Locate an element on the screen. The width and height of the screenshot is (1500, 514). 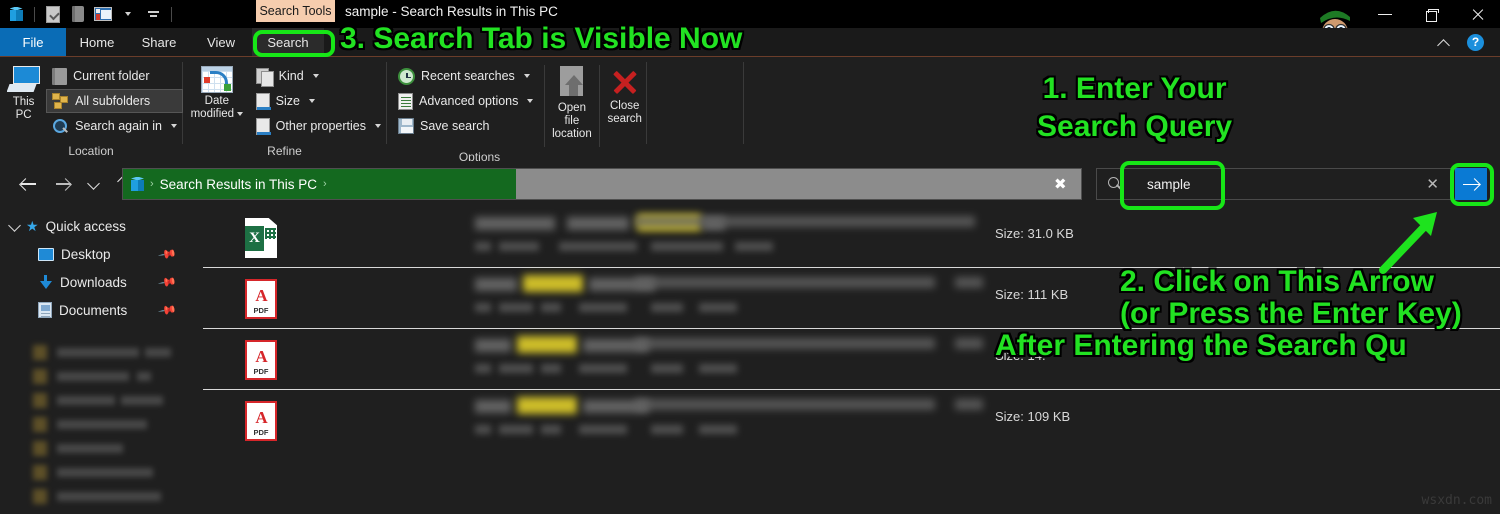
close-search-button: Close search is located at coordinates (624, 94).